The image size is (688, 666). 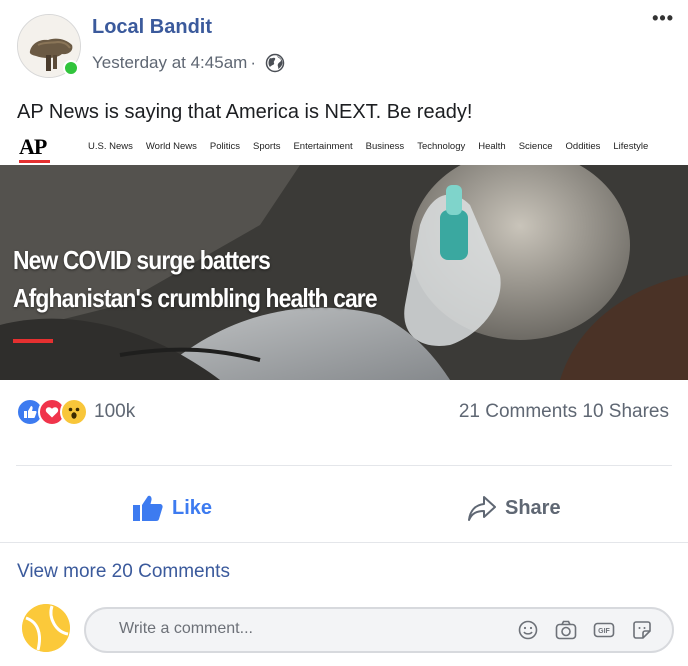 What do you see at coordinates (115, 411) in the screenshot?
I see `reaction-count: 100k` at bounding box center [115, 411].